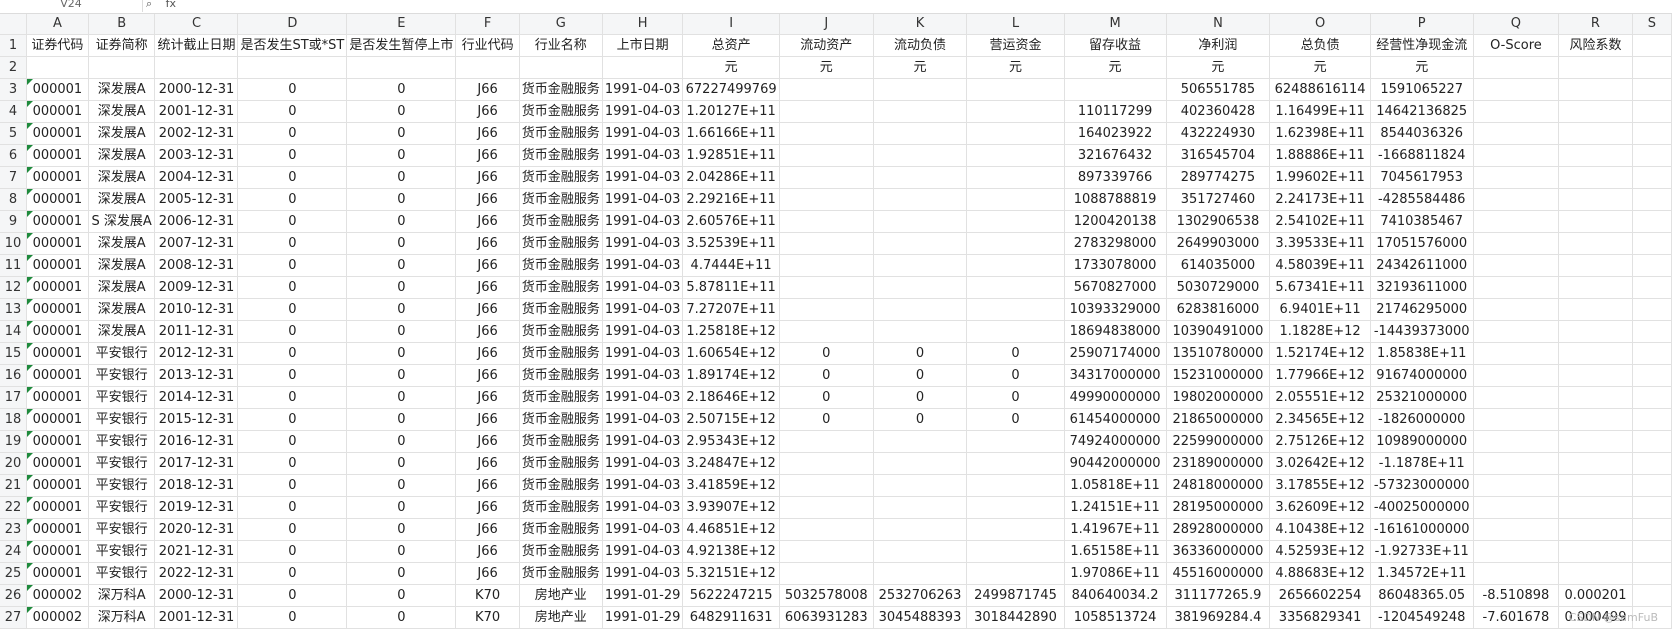 The height and width of the screenshot is (629, 1672). I want to click on column-header-I: I, so click(731, 24).